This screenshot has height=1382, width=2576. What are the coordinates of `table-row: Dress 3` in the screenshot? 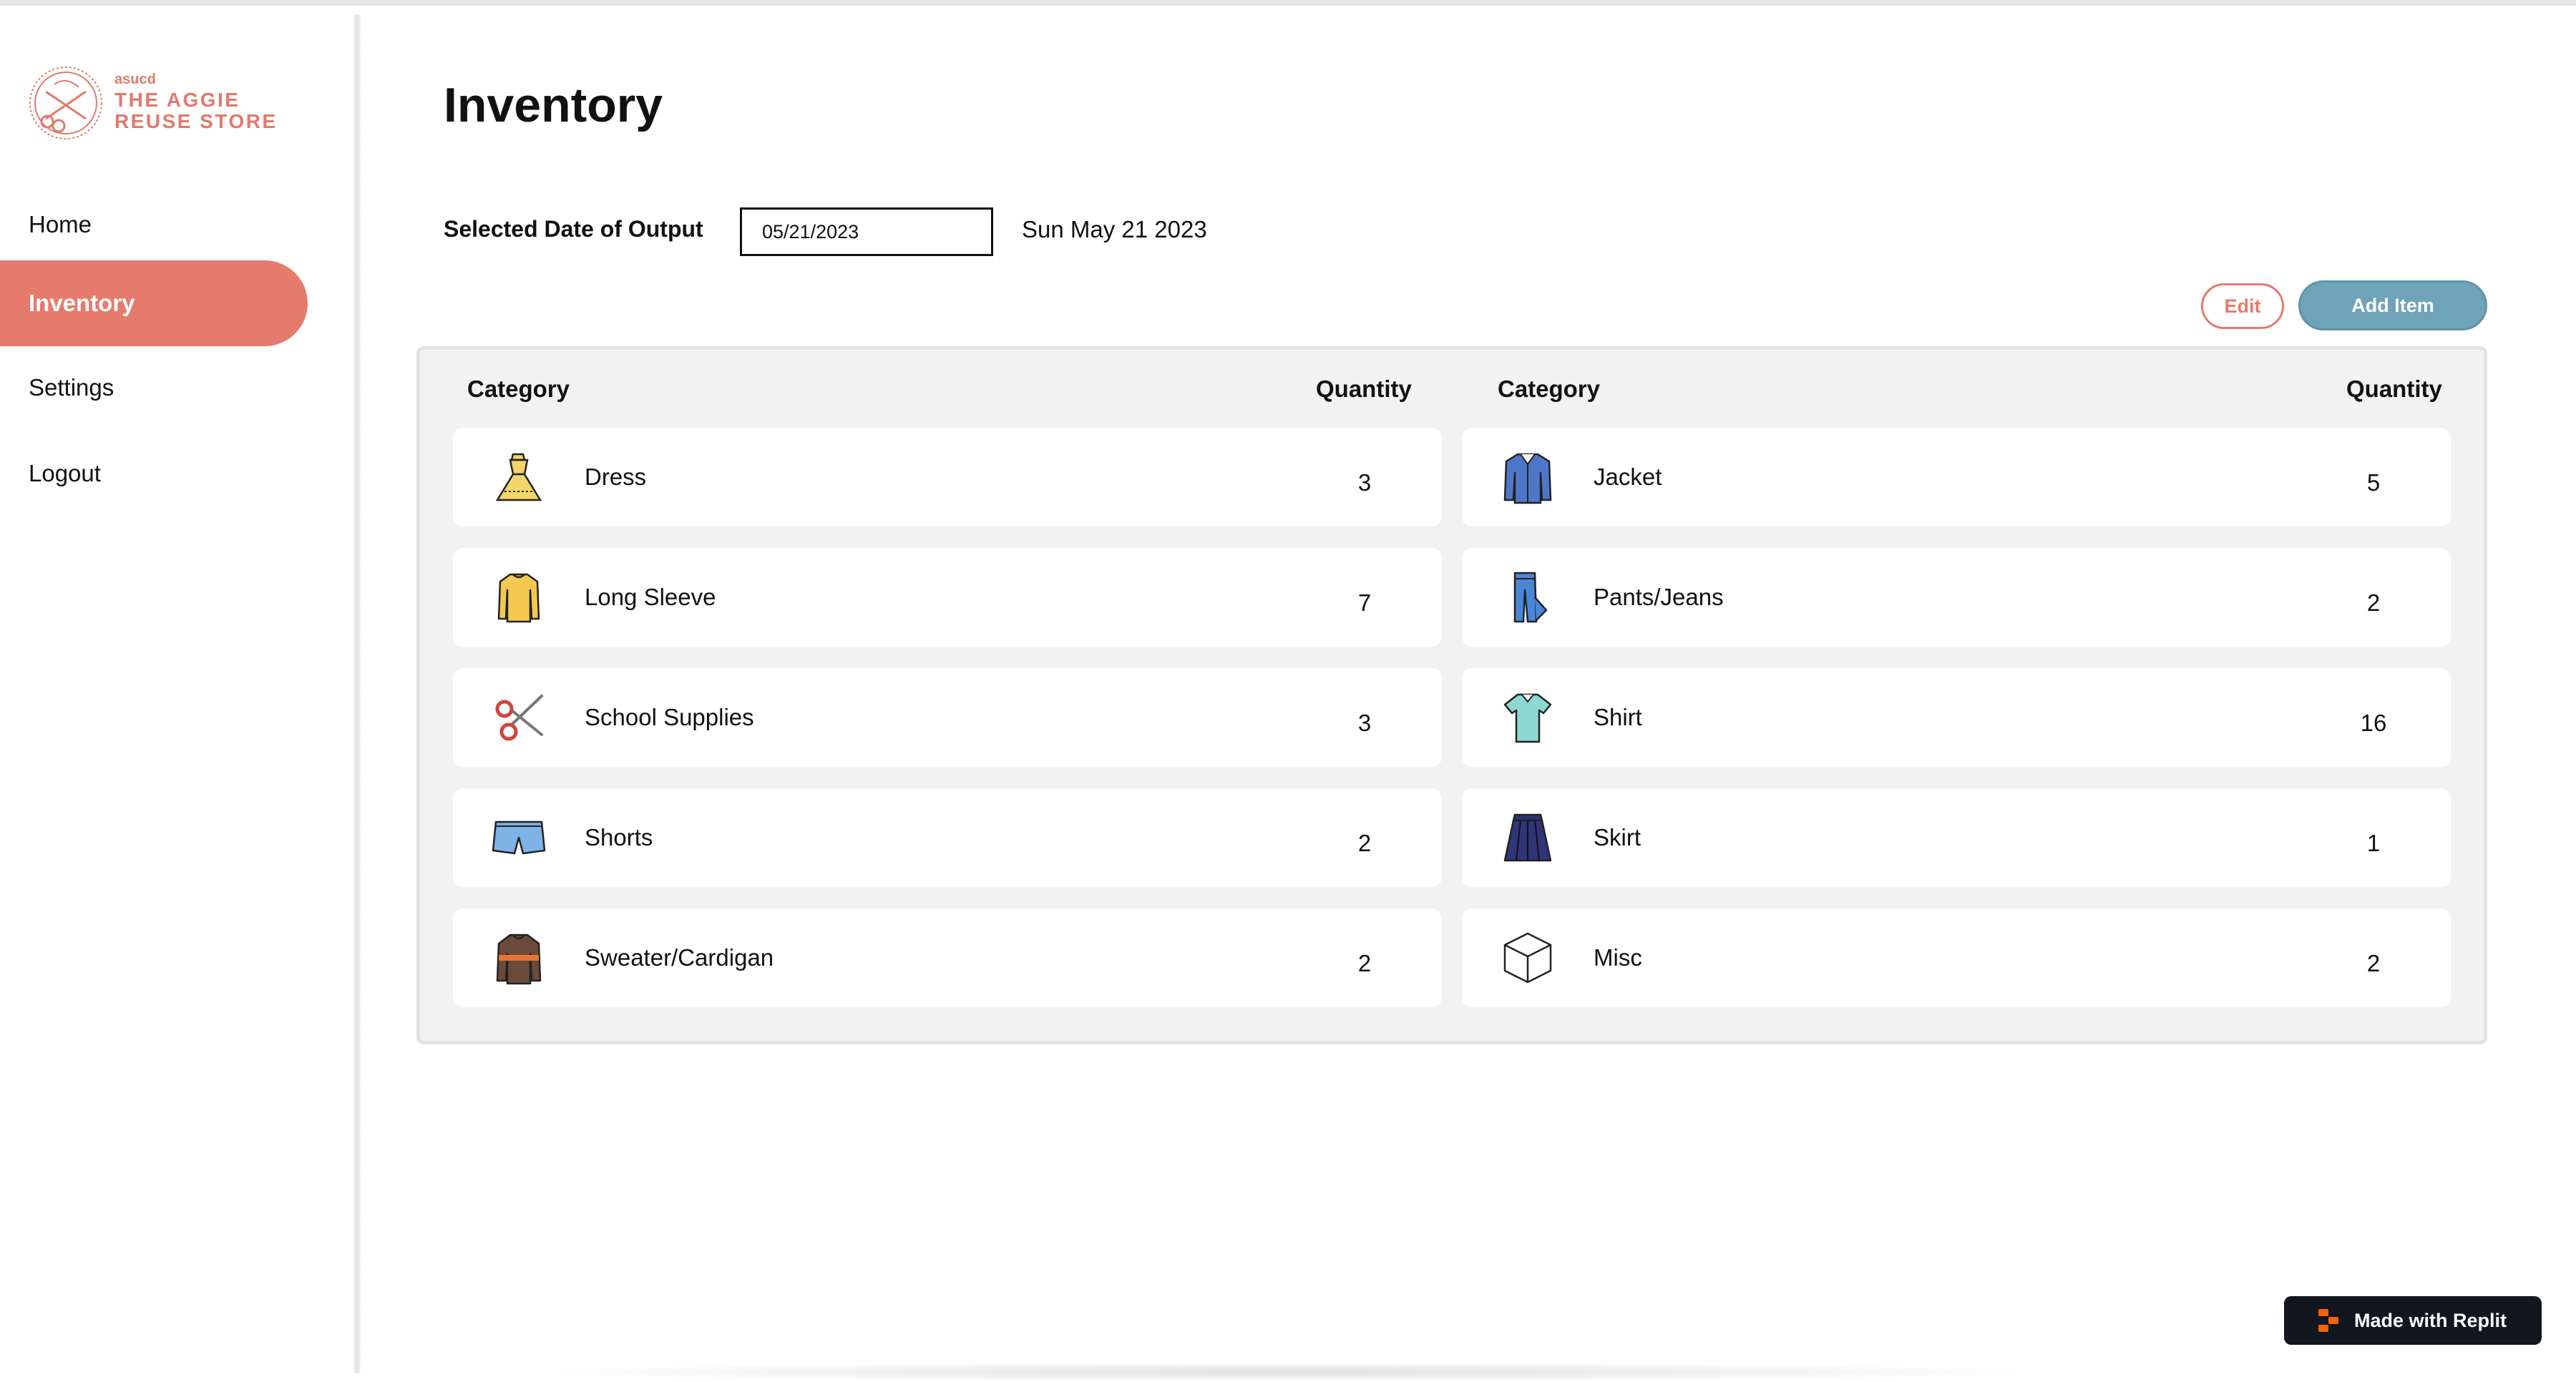 It's located at (947, 477).